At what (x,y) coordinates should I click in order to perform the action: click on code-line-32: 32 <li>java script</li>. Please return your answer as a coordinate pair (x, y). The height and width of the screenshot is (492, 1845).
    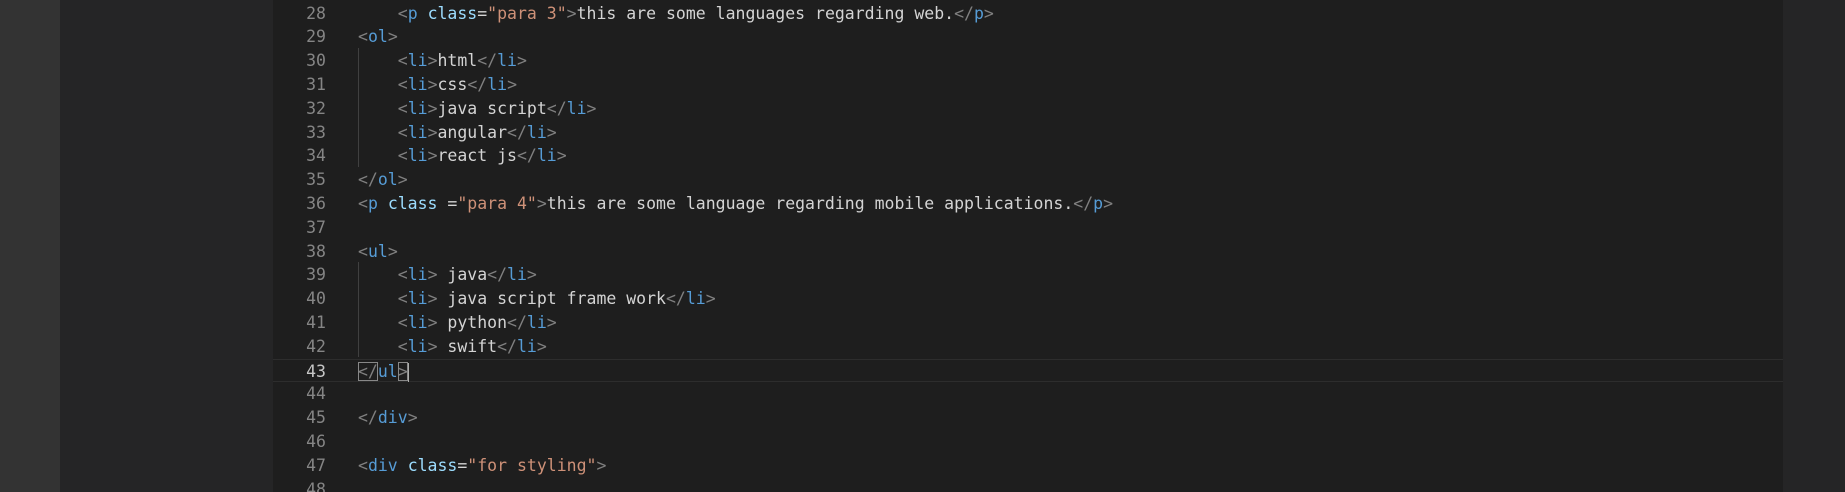
    Looking at the image, I should click on (1028, 109).